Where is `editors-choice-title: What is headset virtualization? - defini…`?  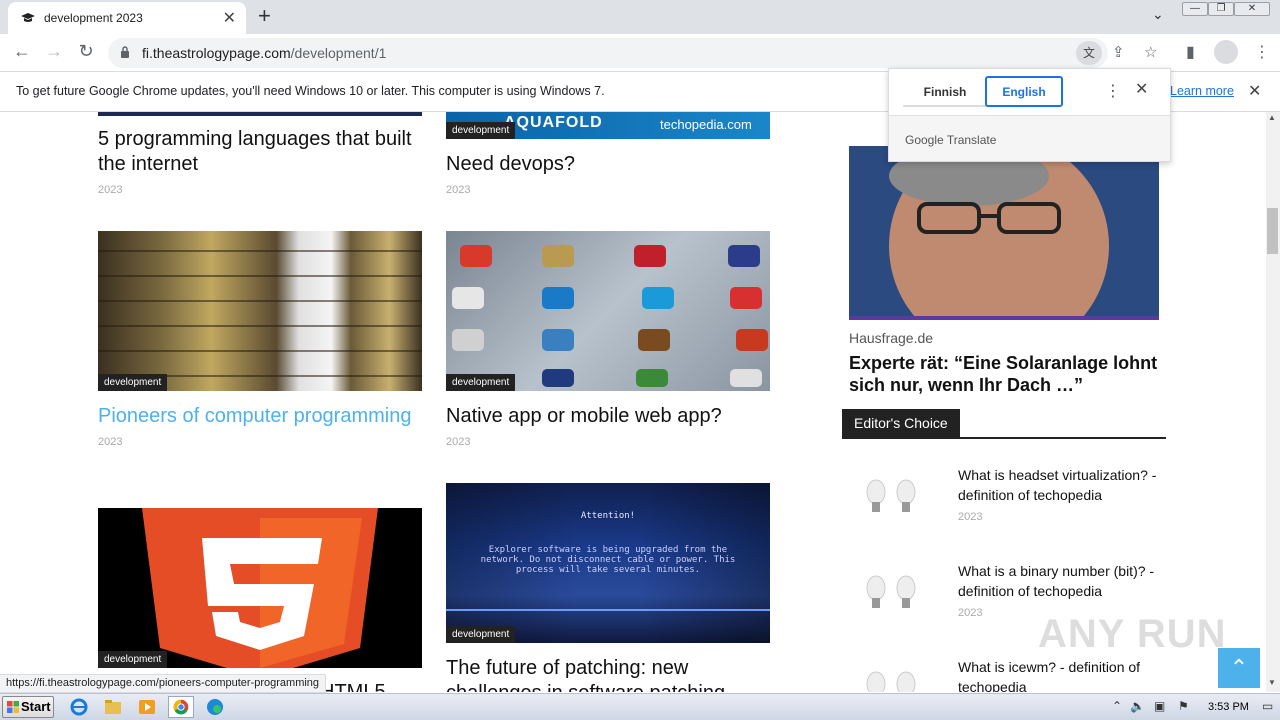 editors-choice-title: What is headset virtualization? - defini… is located at coordinates (1063, 485).